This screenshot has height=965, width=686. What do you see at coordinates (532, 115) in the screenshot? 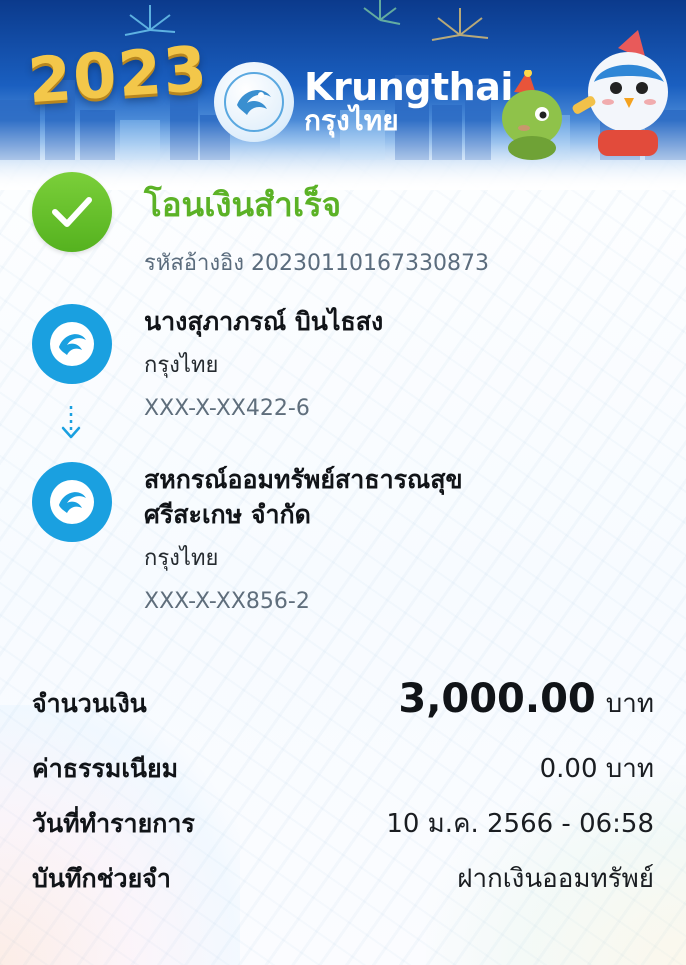
I see `dinosaur-mascot-illustration` at bounding box center [532, 115].